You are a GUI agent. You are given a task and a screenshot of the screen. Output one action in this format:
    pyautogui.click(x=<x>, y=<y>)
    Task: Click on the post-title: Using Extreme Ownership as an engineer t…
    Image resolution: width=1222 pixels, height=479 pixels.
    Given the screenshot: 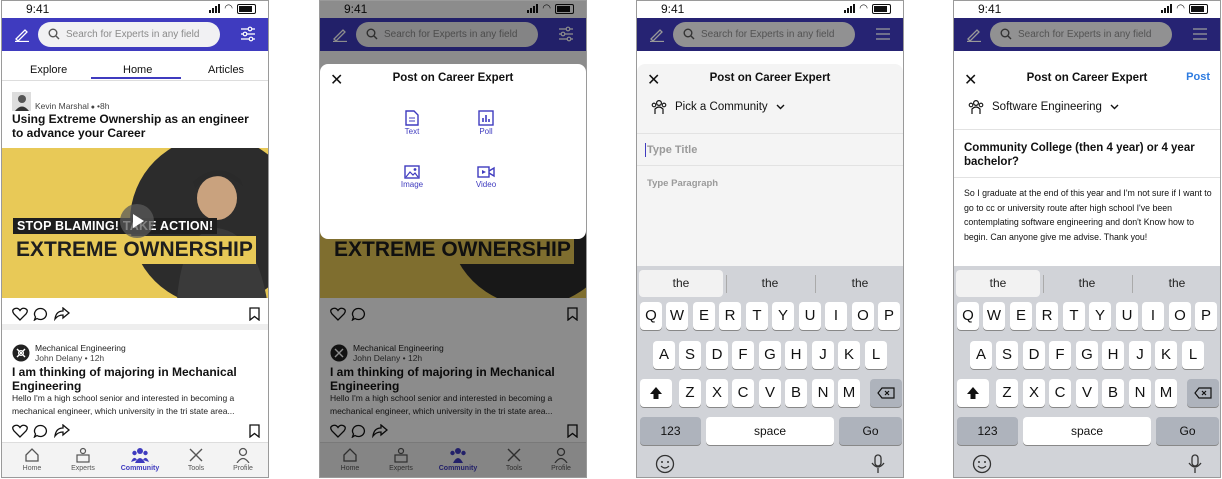 What is the action you would take?
    pyautogui.click(x=137, y=126)
    